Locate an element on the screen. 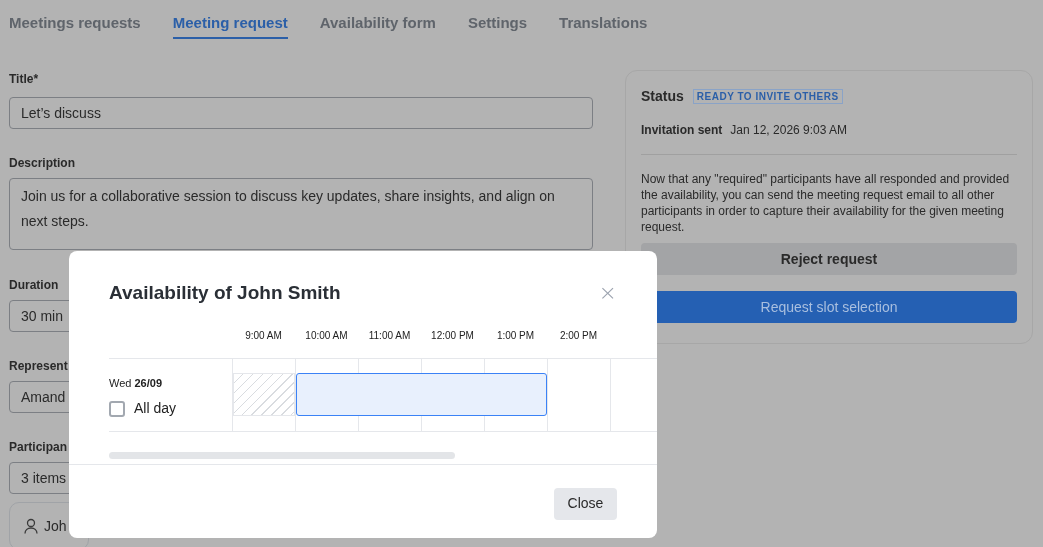 The height and width of the screenshot is (547, 1043). time-label: 12:00 PM is located at coordinates (452, 335).